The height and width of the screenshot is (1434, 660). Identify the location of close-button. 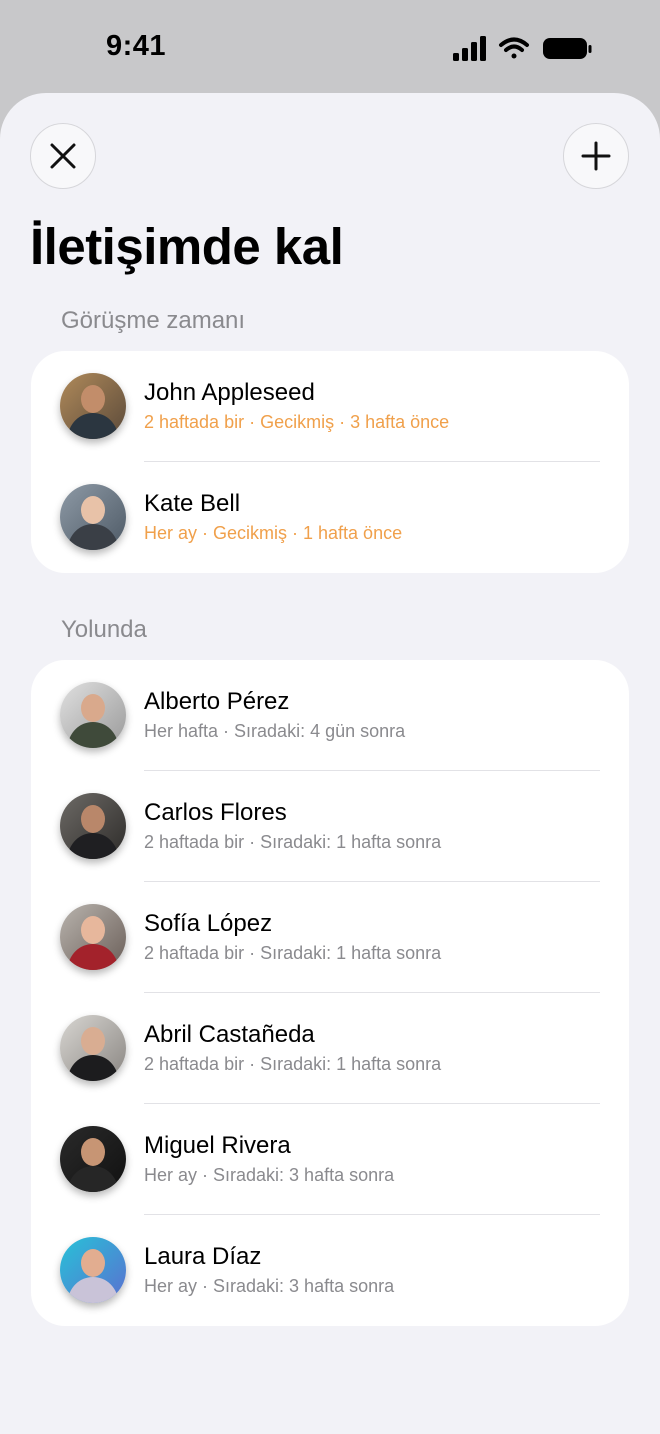
(63, 156).